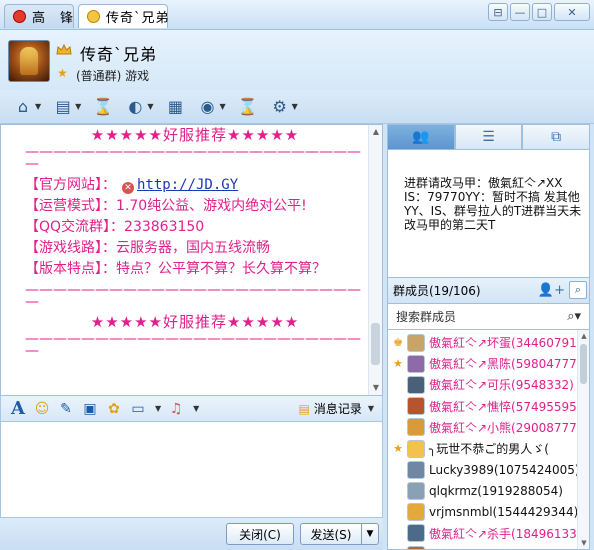 The height and width of the screenshot is (550, 594). I want to click on member-row: 傲氣紅亽↗杀手(1849613313), so click(488, 533).